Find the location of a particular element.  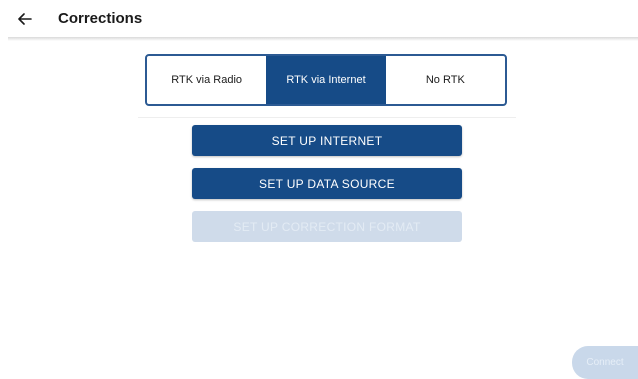

header-divider is located at coordinates (323, 39).